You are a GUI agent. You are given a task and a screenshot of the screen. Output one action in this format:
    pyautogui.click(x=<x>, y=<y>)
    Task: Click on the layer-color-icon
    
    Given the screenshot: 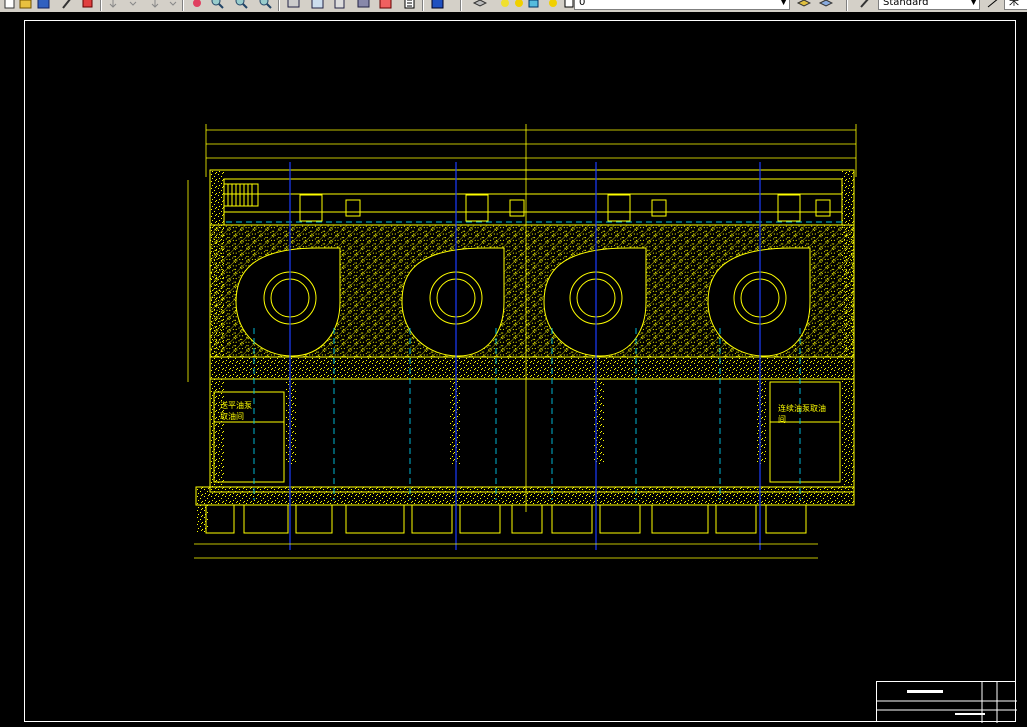 What is the action you would take?
    pyautogui.click(x=553, y=5)
    